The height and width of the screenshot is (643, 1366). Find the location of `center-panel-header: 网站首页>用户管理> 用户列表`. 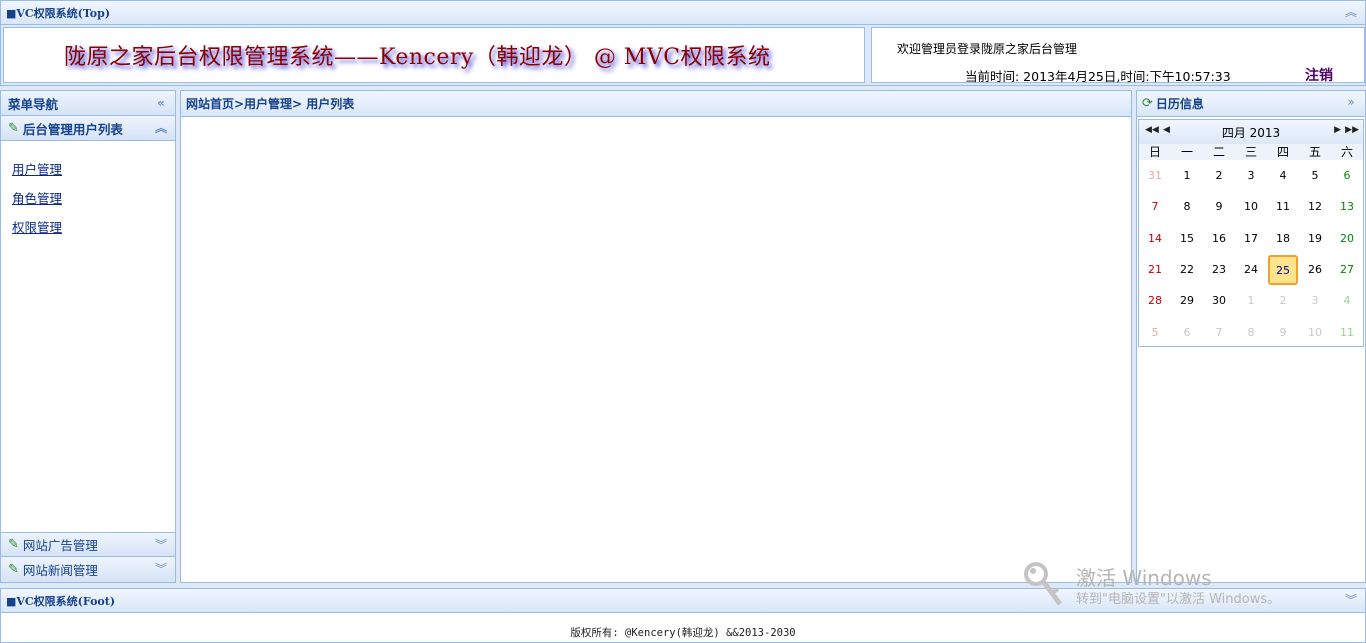

center-panel-header: 网站首页>用户管理> 用户列表 is located at coordinates (656, 104).